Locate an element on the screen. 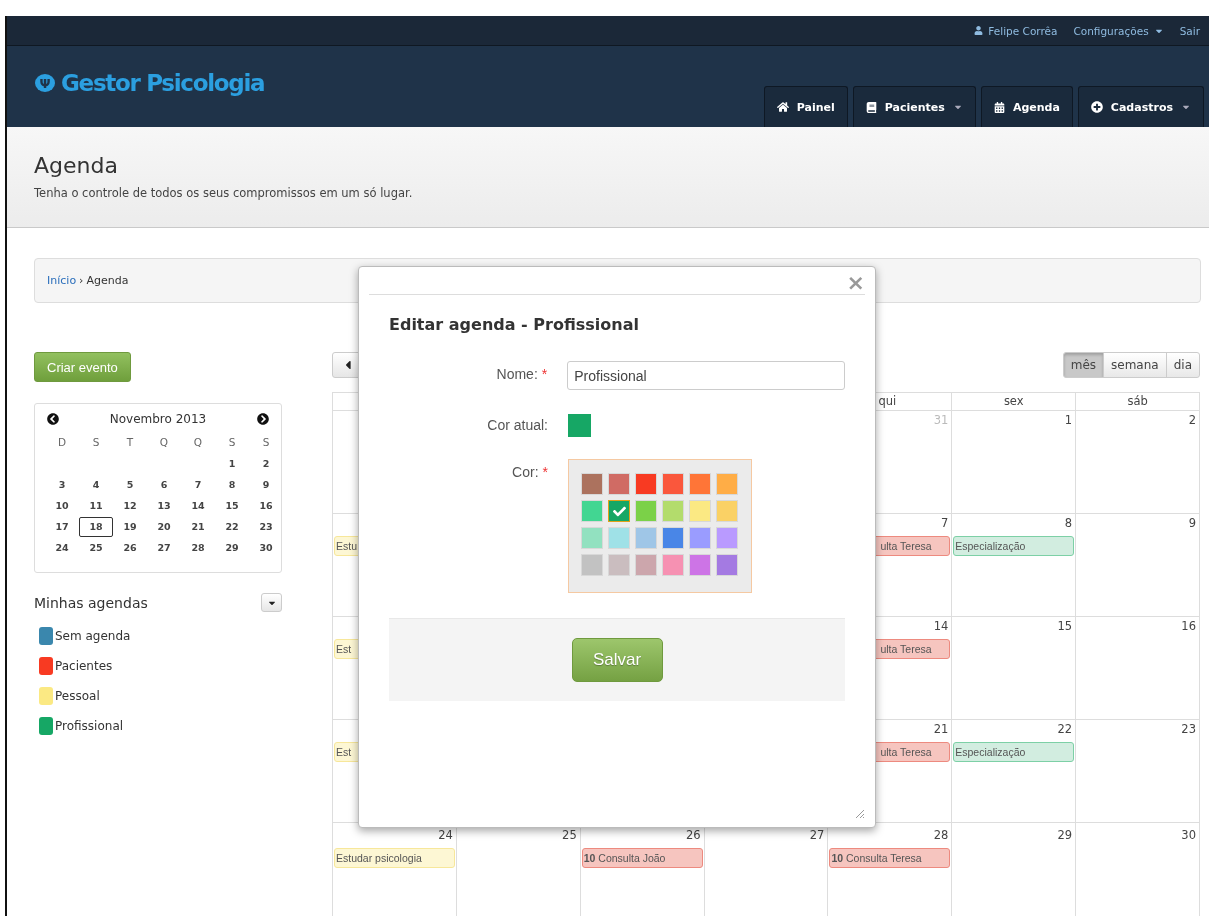 The height and width of the screenshot is (916, 1209). nav-button: Agenda is located at coordinates (1026, 106).